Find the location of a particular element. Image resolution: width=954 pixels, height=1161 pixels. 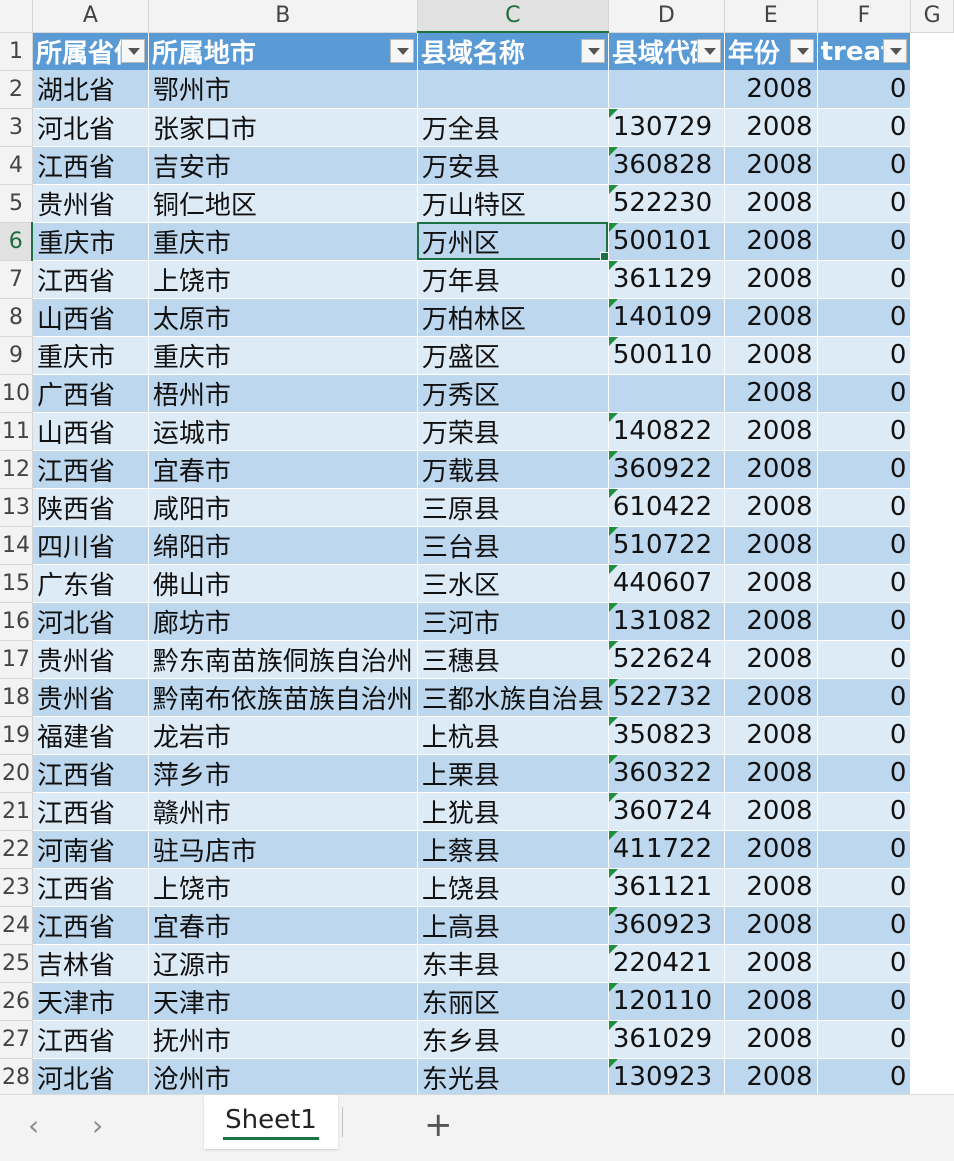

cell-city: 龙岩市 is located at coordinates (283, 735).